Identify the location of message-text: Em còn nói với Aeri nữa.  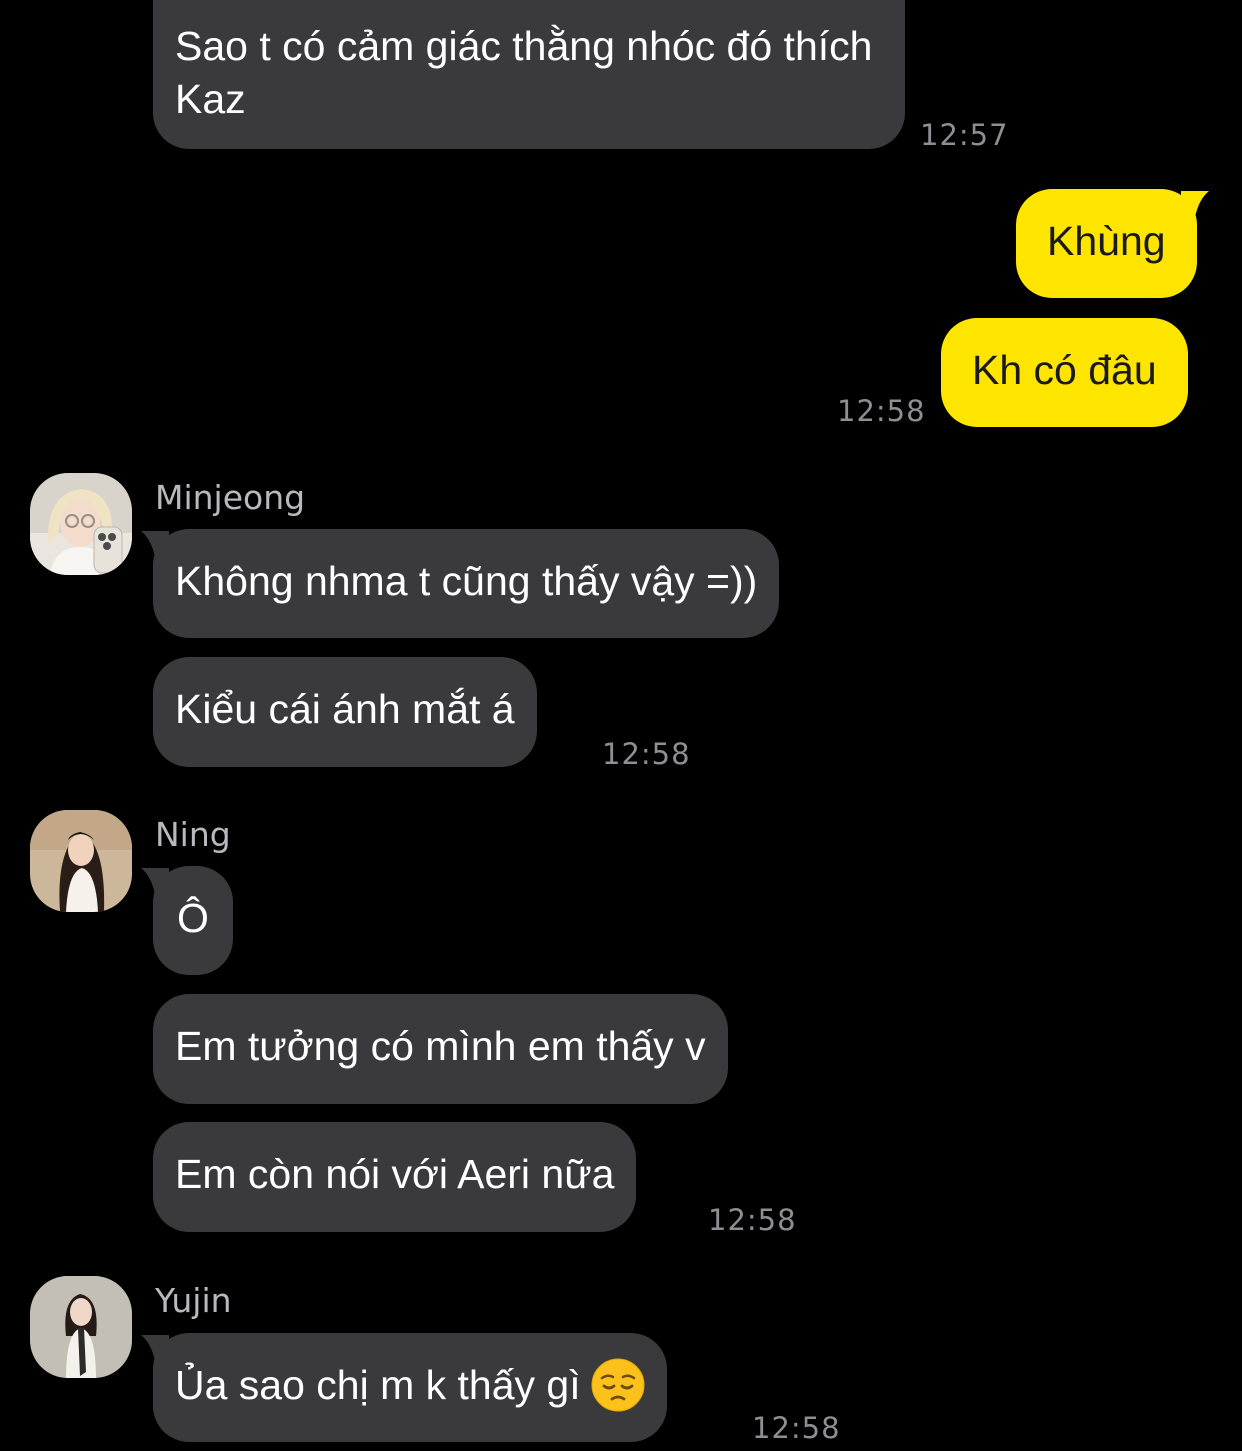
(395, 1174).